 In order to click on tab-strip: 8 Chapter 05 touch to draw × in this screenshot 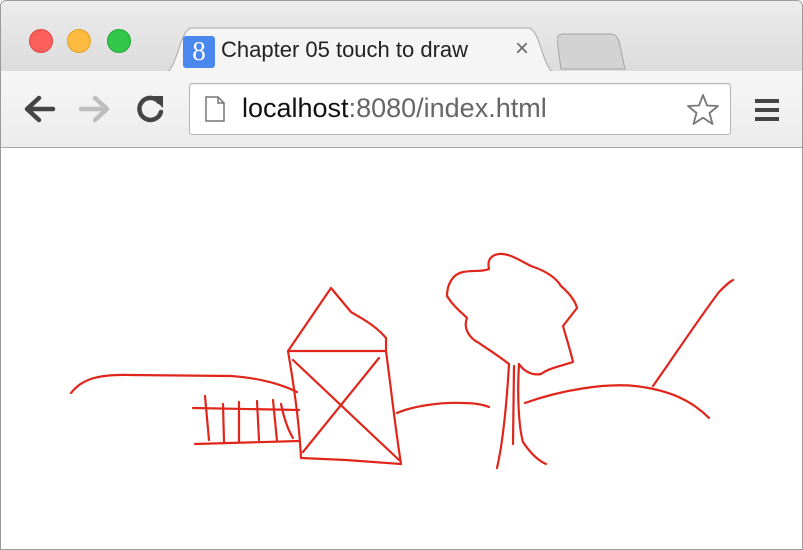, I will do `click(401, 37)`.